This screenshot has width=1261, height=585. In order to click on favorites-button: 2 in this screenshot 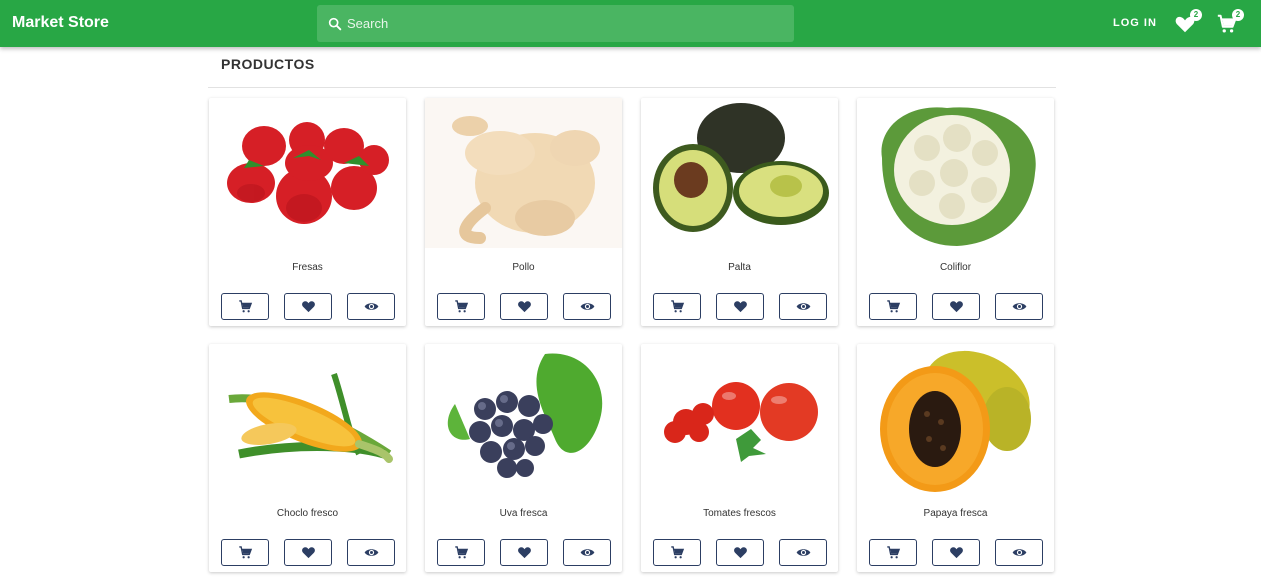, I will do `click(1188, 22)`.